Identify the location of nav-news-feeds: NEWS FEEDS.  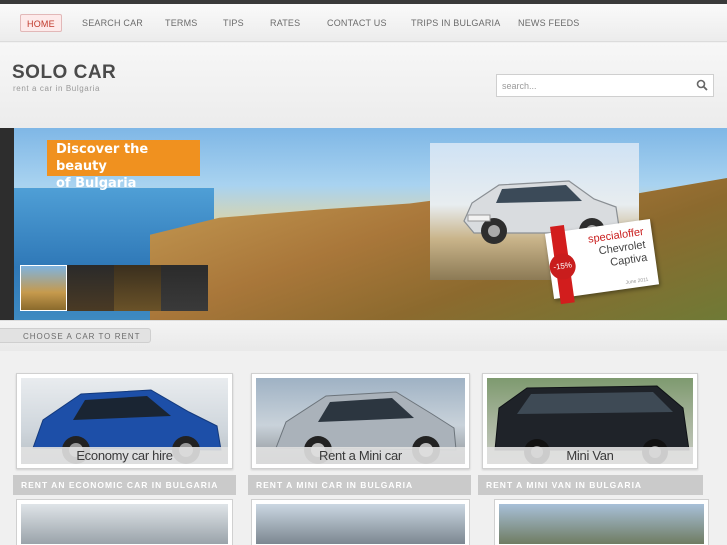
(549, 23).